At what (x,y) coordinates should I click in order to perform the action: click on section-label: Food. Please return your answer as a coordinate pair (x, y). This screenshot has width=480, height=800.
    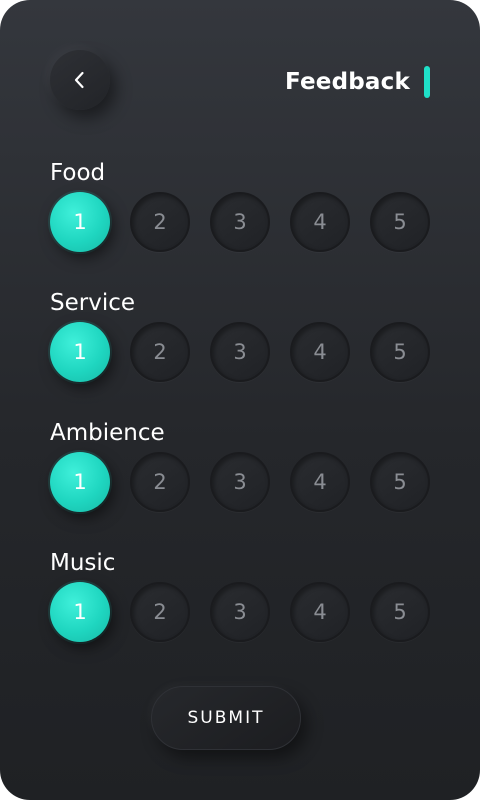
    Looking at the image, I should click on (78, 173).